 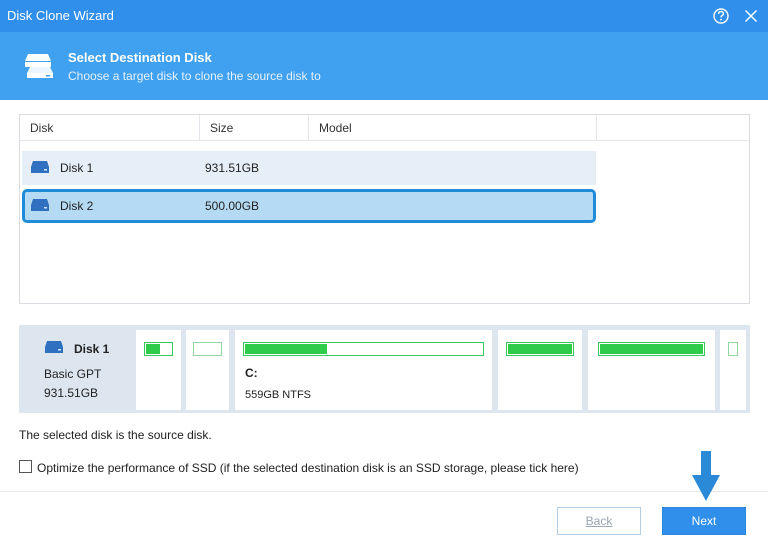 I want to click on disk-map-capacity: 931.51GB, so click(x=71, y=393).